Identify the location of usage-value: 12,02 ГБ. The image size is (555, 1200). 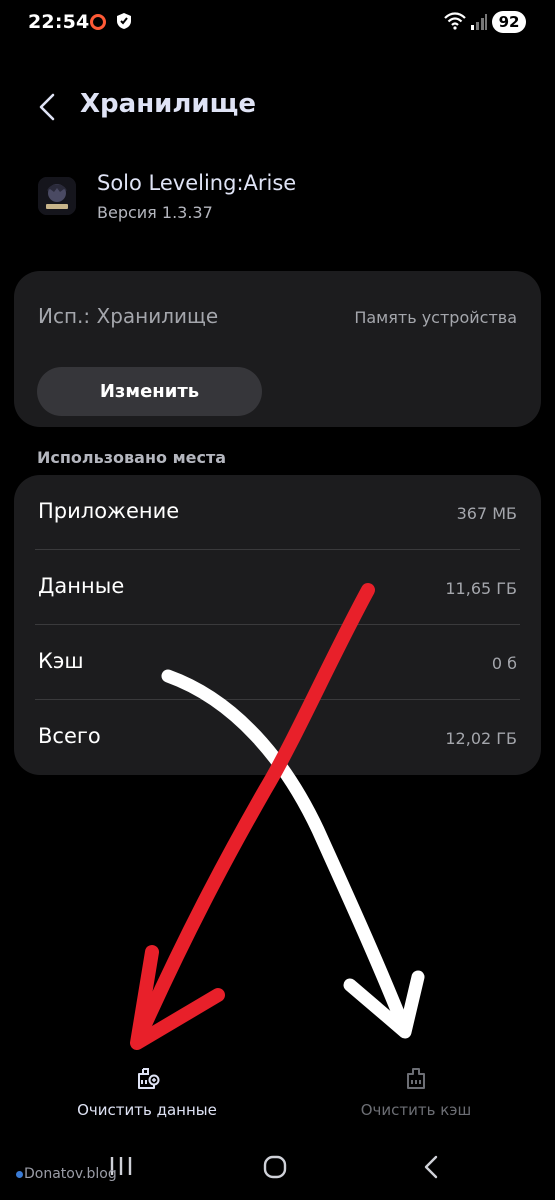
(481, 738).